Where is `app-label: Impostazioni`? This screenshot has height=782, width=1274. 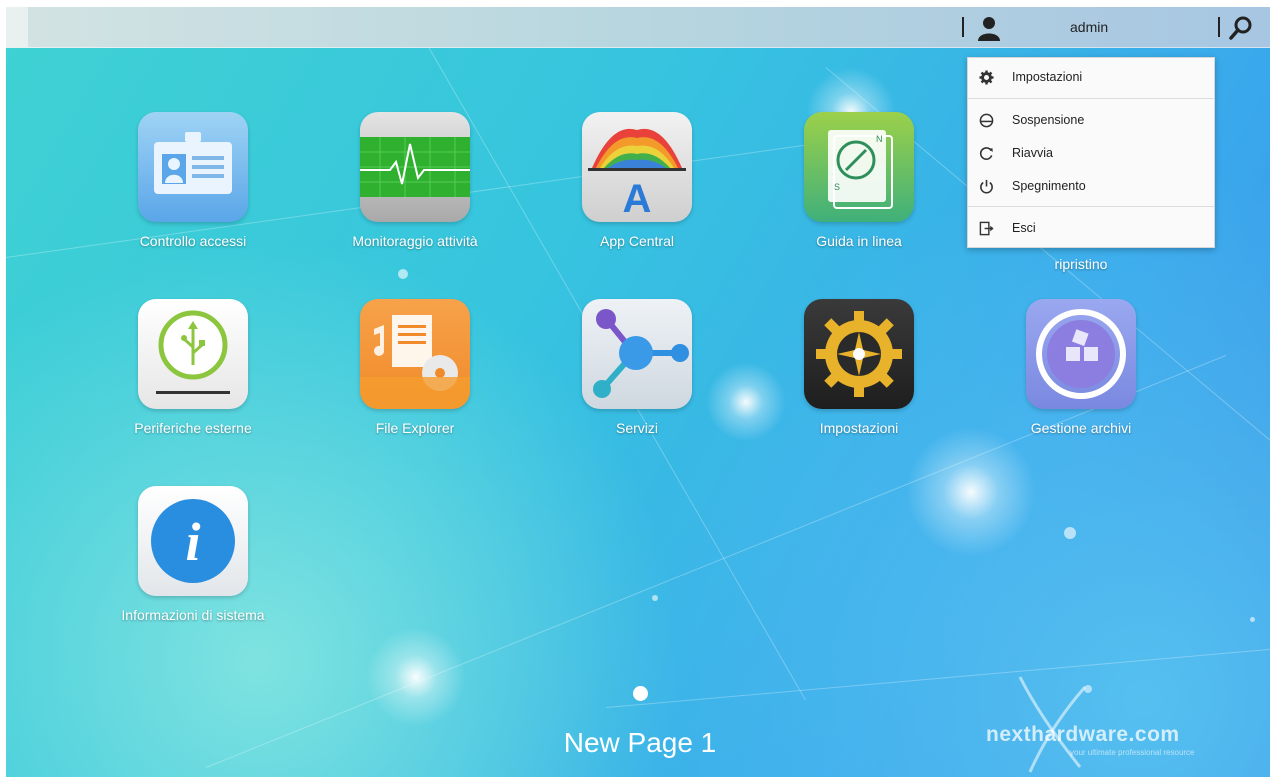
app-label: Impostazioni is located at coordinates (859, 428).